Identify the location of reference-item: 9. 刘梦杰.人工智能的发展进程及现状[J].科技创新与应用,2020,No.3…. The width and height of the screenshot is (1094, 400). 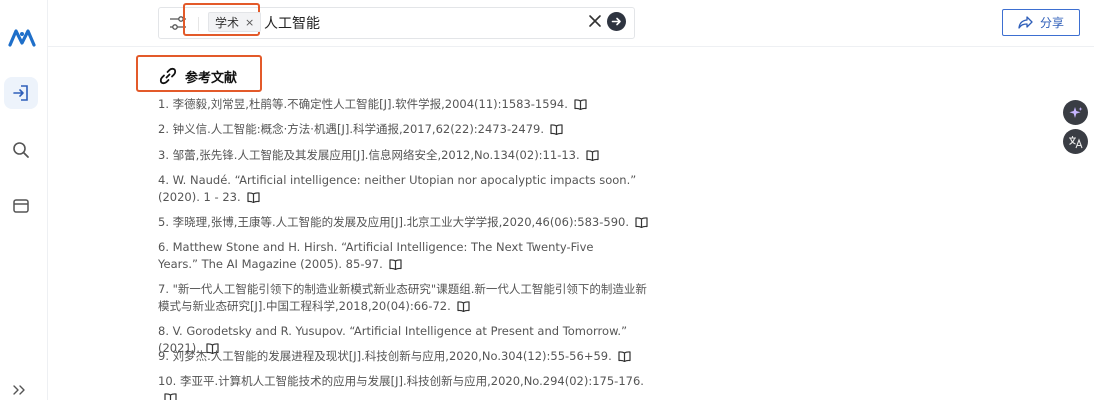
(408, 356).